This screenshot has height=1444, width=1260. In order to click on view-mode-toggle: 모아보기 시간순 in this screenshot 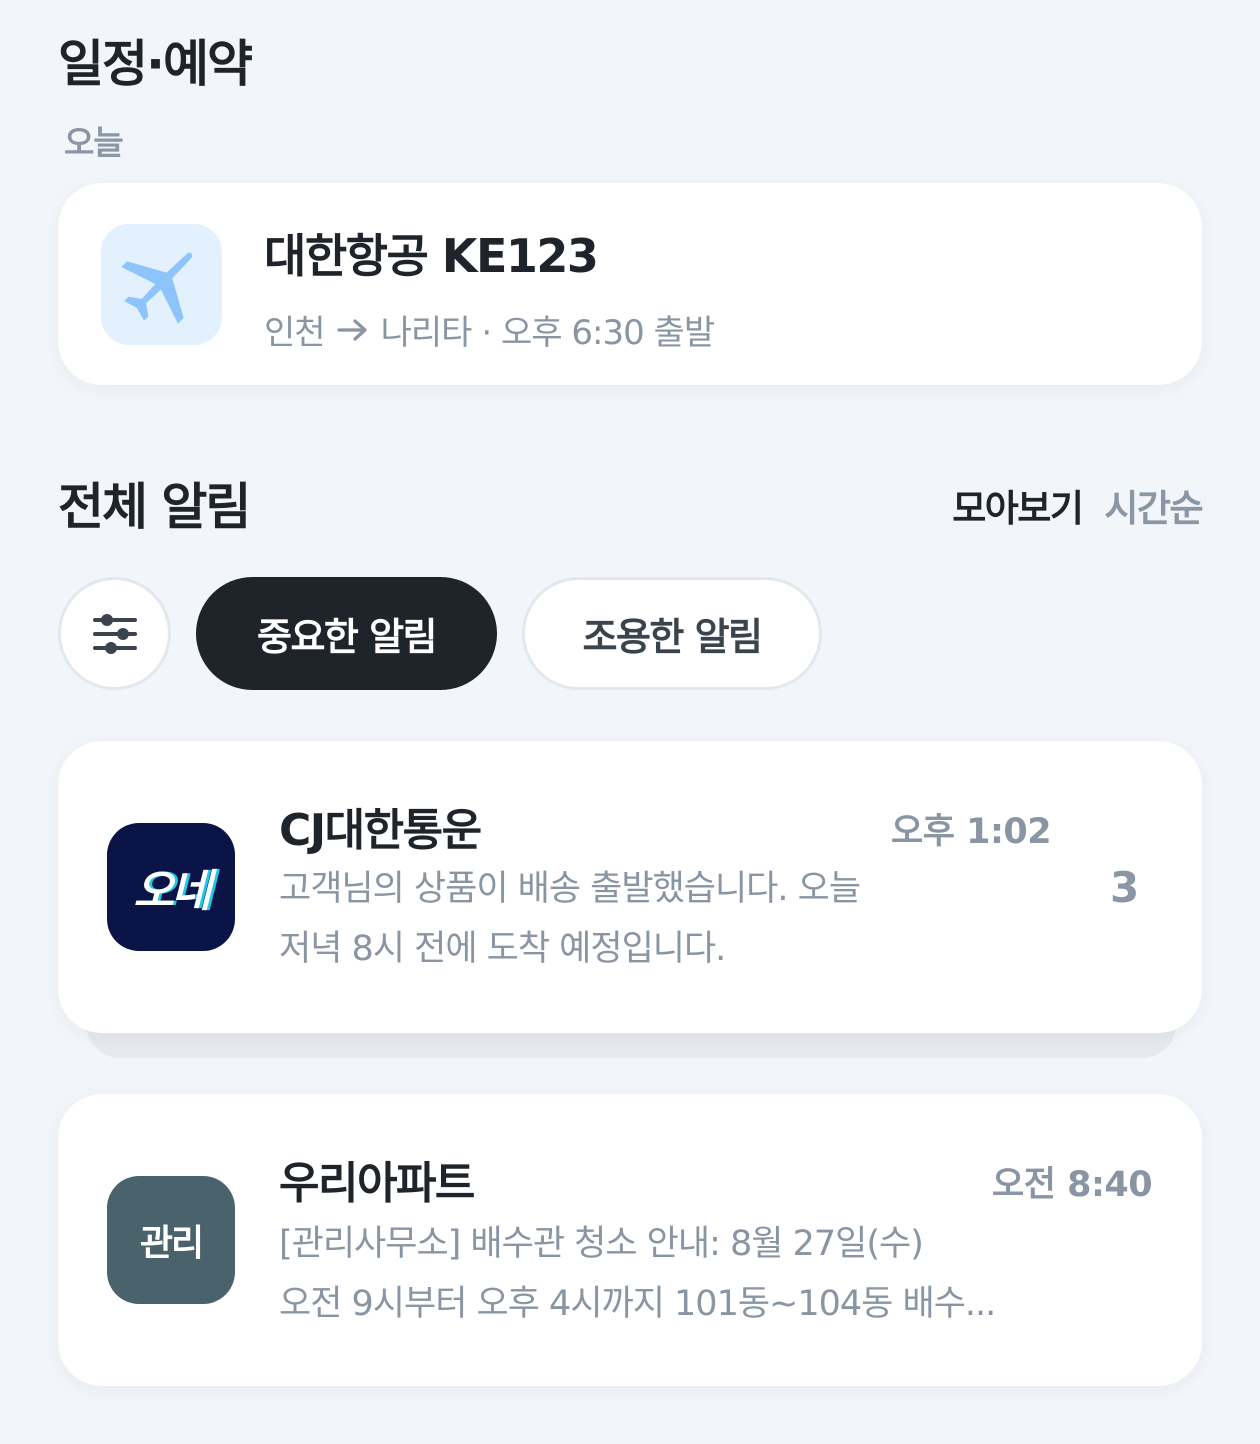, I will do `click(1077, 505)`.